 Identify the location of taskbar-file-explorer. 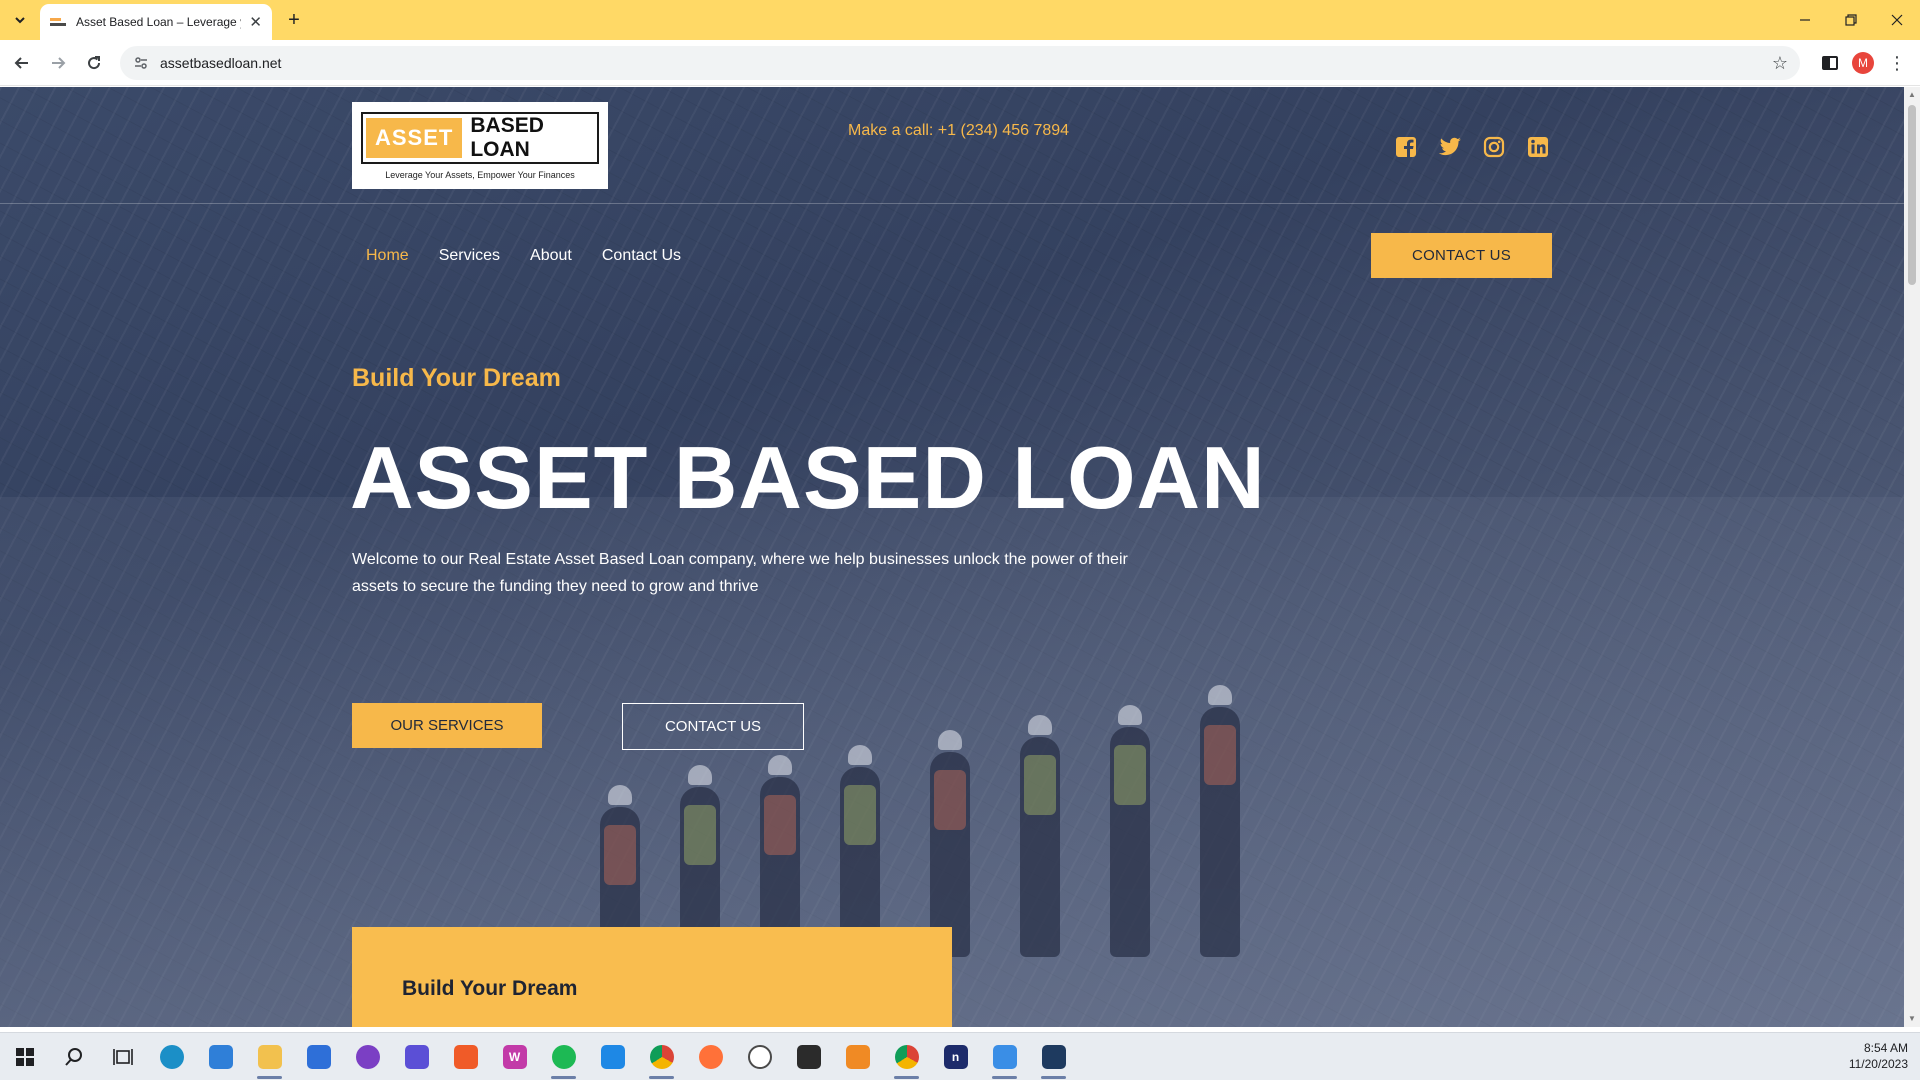
(269, 1056).